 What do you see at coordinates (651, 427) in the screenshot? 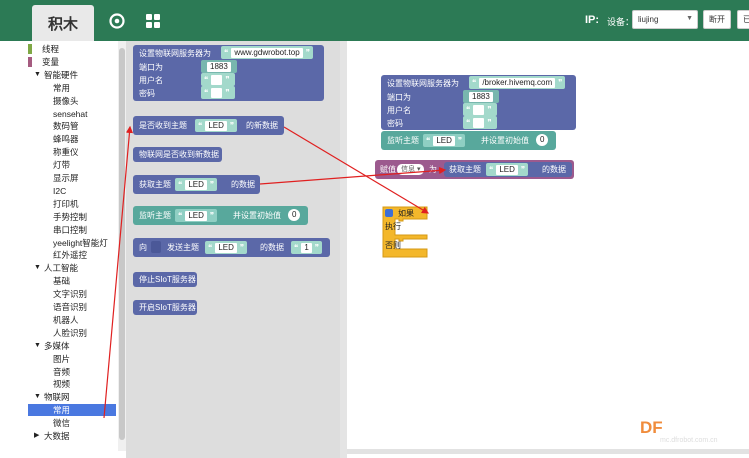
I see `df-logo: DF` at bounding box center [651, 427].